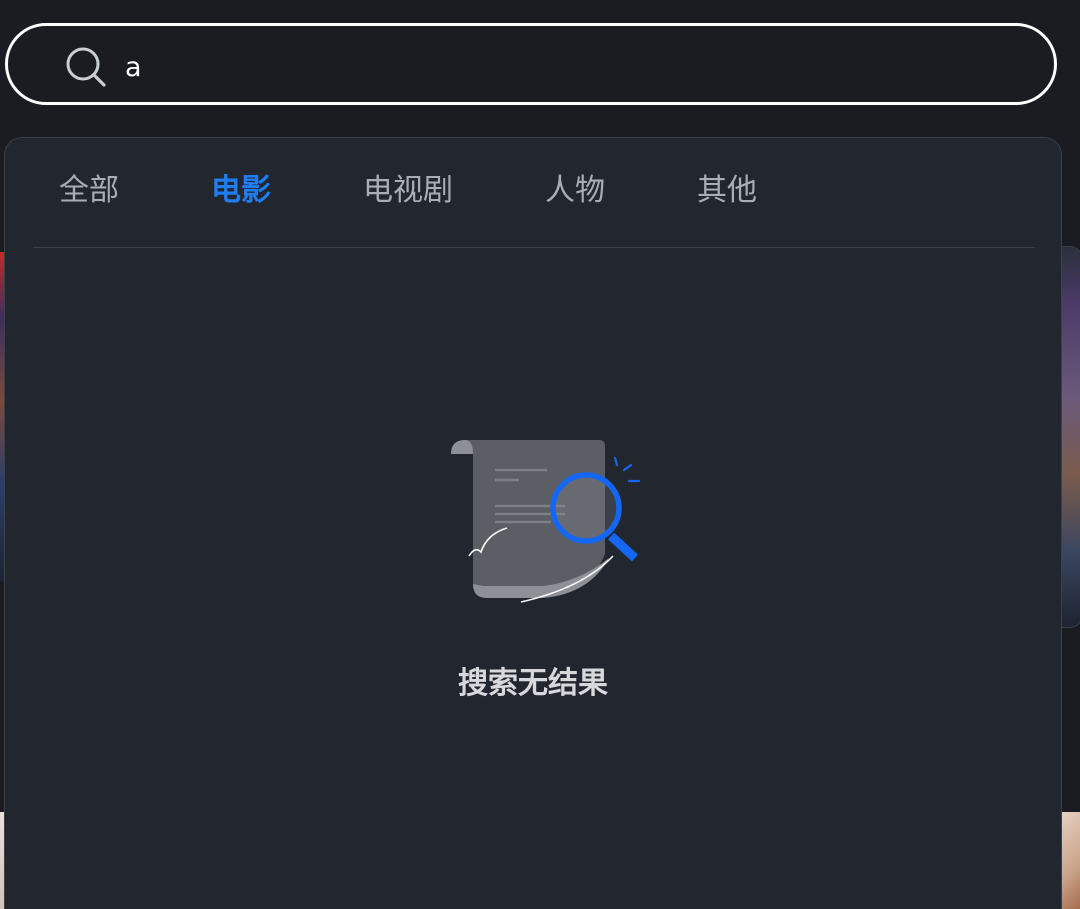  I want to click on search-bar, so click(531, 64).